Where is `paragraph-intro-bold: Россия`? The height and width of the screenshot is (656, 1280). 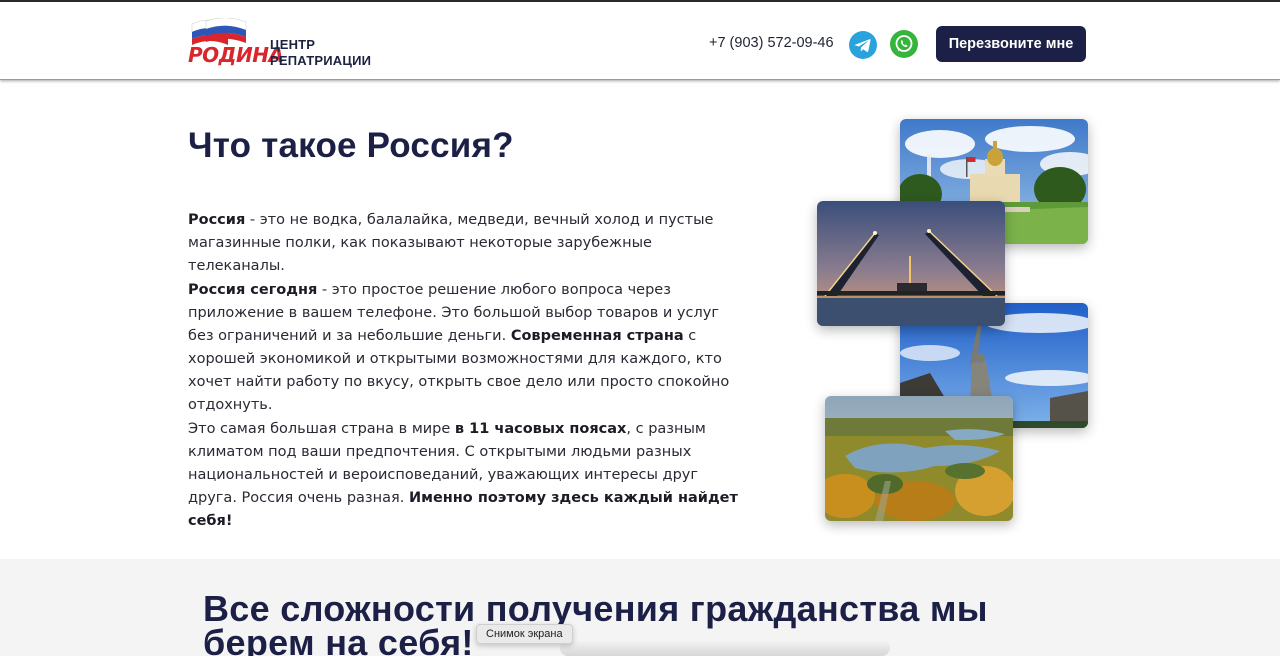
paragraph-intro-bold: Россия is located at coordinates (217, 220).